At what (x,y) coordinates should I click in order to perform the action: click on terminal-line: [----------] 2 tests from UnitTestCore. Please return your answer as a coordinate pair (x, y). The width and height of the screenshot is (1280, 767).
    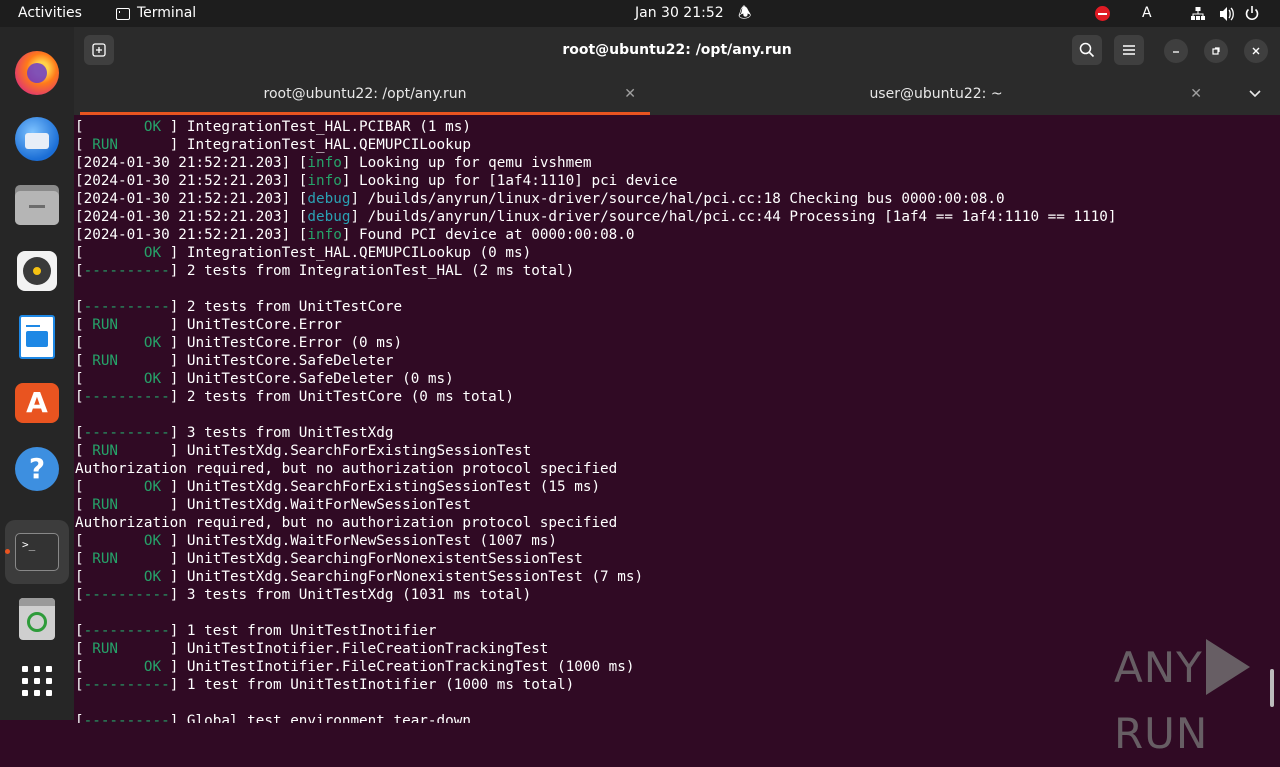
    Looking at the image, I should click on (670, 307).